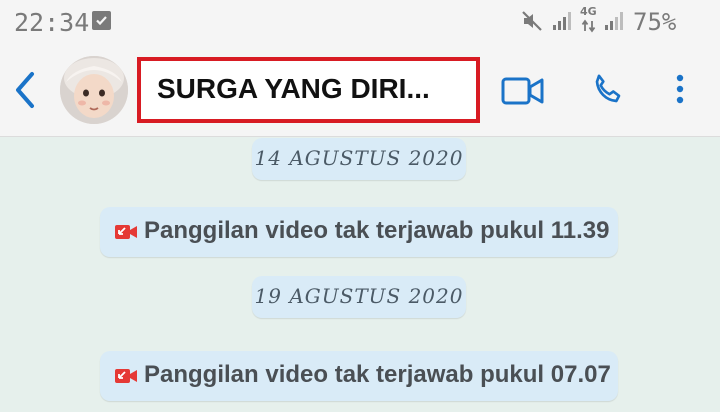  What do you see at coordinates (52, 22) in the screenshot?
I see `status-time: 22:34` at bounding box center [52, 22].